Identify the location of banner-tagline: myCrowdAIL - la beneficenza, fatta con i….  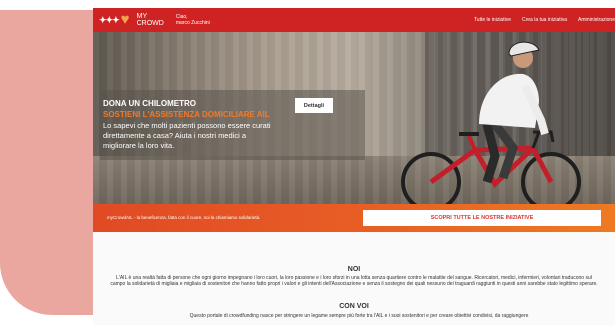
(184, 217).